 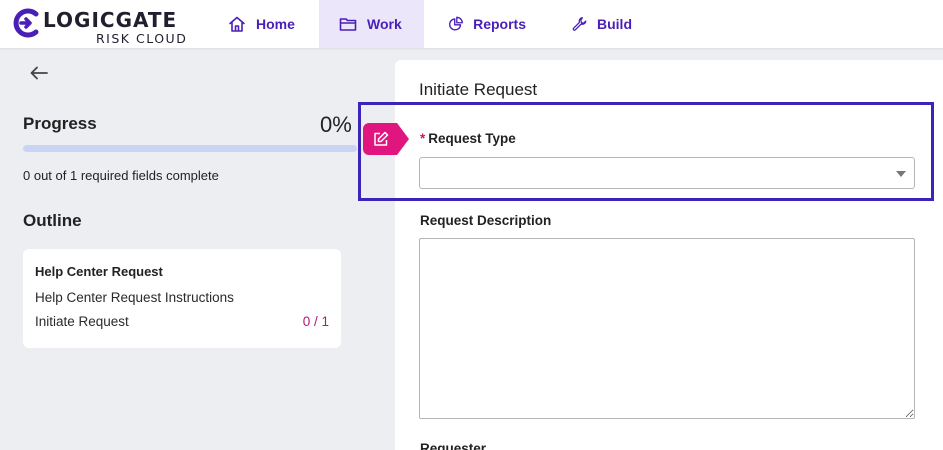 I want to click on pie-chart-icon, so click(x=456, y=23).